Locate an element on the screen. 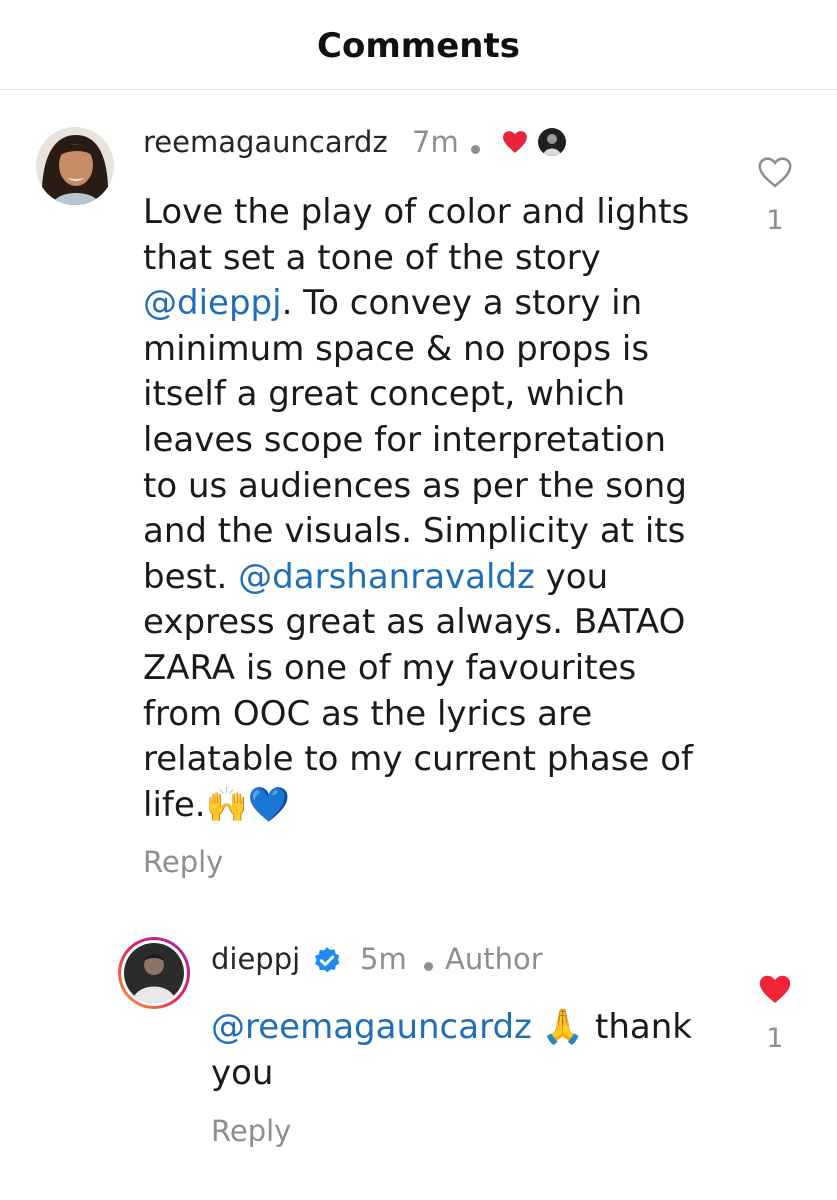 The width and height of the screenshot is (837, 1200). mention-link: @dieppj is located at coordinates (212, 303).